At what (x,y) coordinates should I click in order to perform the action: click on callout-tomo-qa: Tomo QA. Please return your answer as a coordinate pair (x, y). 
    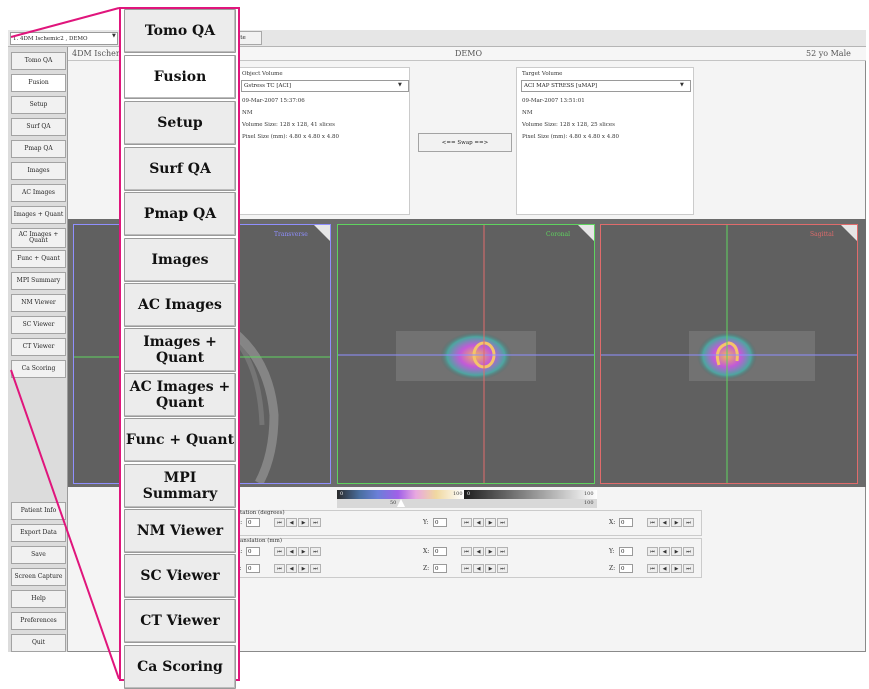
    Looking at the image, I should click on (180, 31).